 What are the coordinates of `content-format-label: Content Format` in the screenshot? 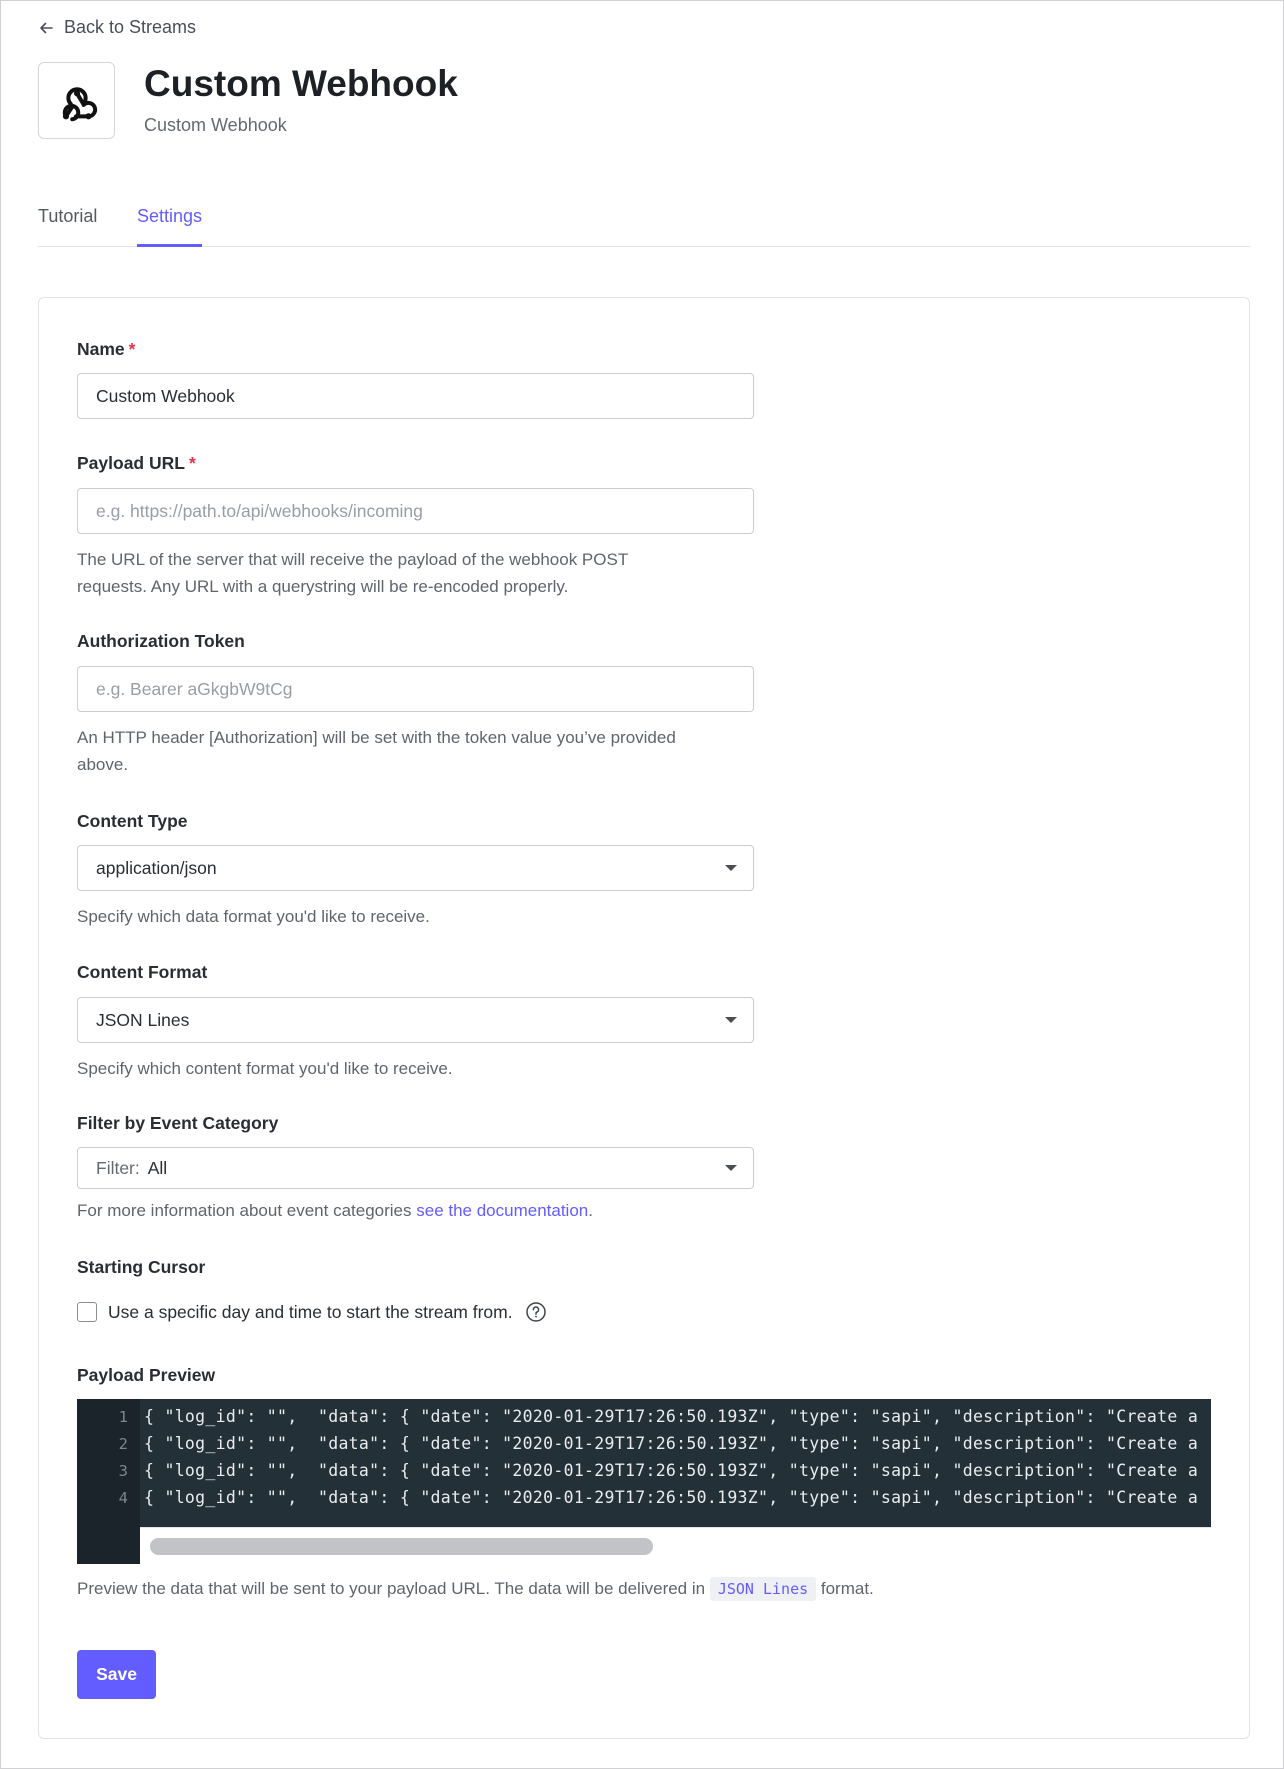 It's located at (142, 972).